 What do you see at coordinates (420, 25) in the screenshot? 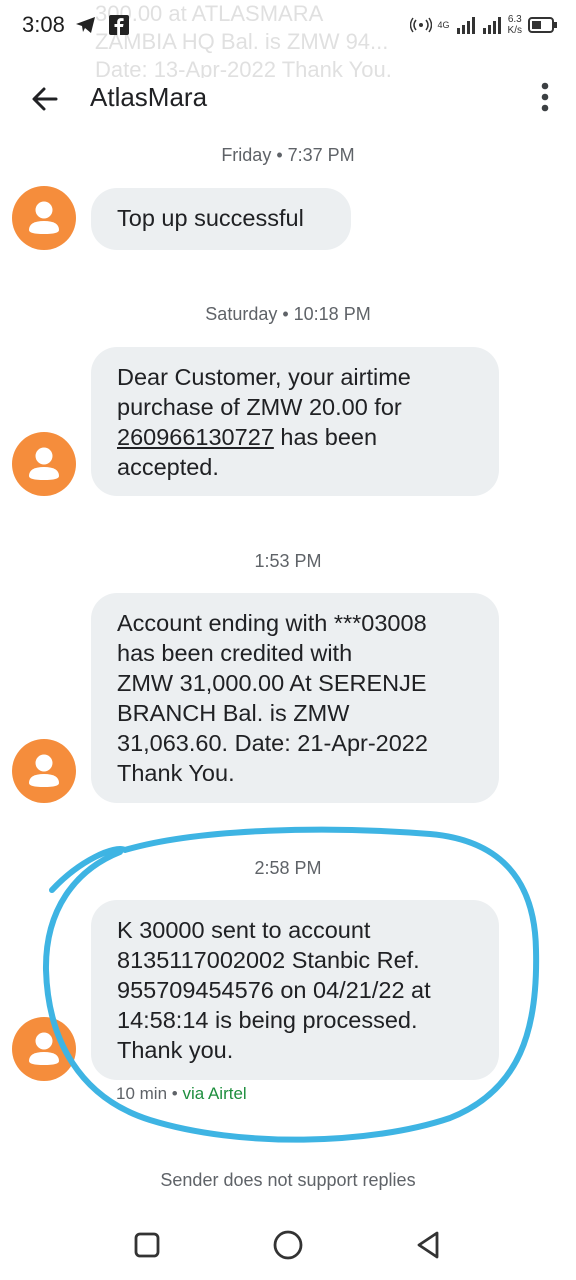
I see `hotspot-icon` at bounding box center [420, 25].